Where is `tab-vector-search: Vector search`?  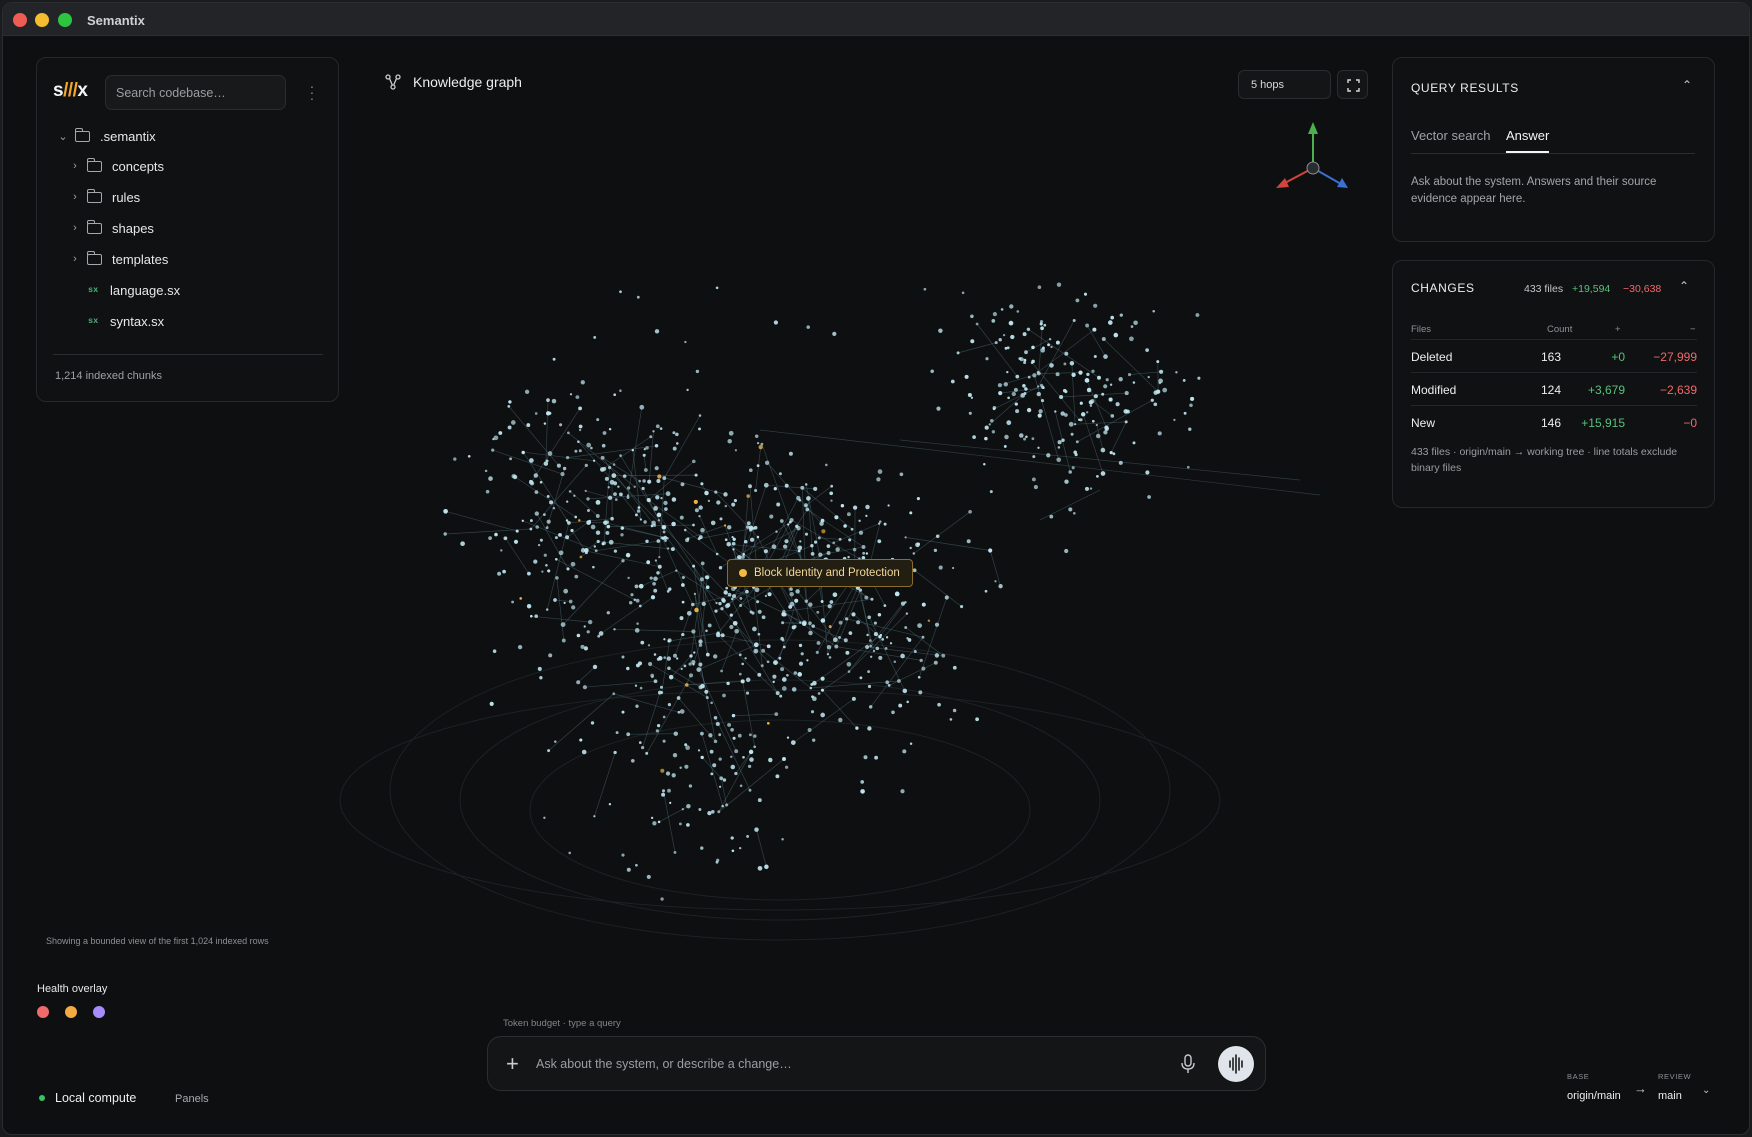 tab-vector-search: Vector search is located at coordinates (1451, 139).